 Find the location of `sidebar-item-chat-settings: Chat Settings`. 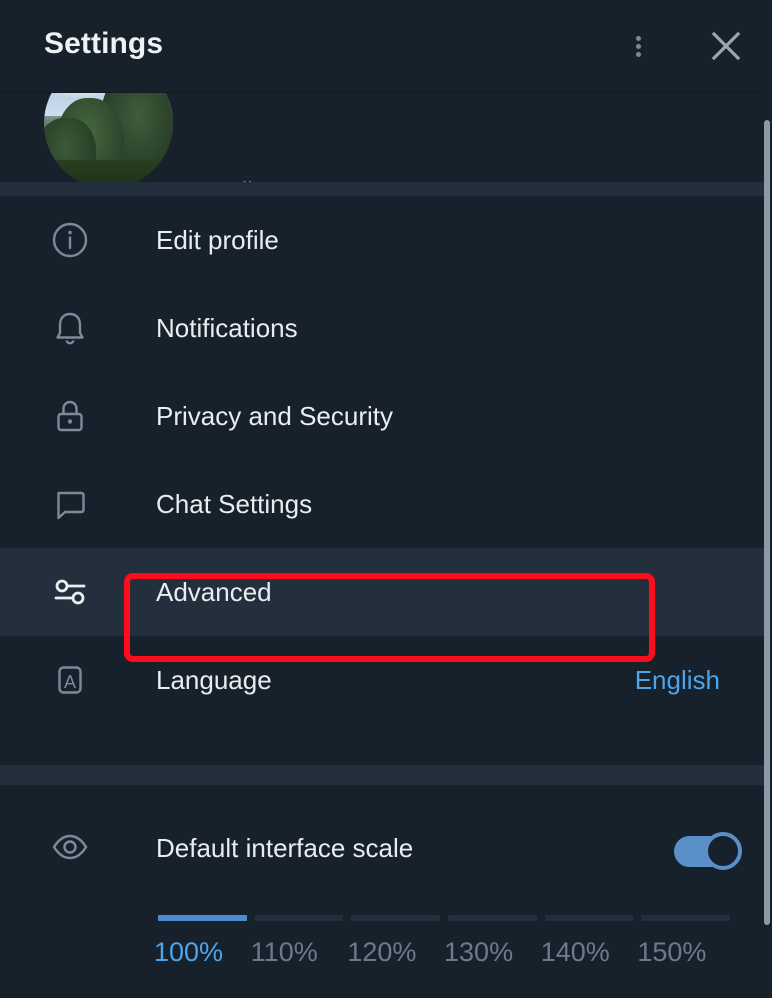

sidebar-item-chat-settings: Chat Settings is located at coordinates (383, 504).